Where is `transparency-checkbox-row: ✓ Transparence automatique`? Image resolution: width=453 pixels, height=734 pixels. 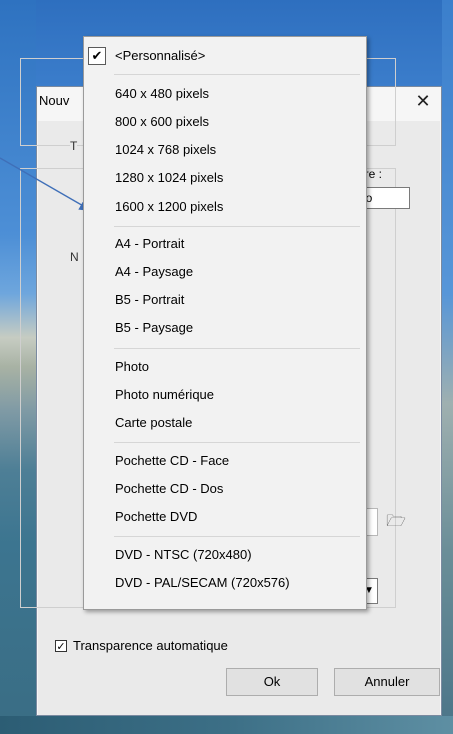
transparency-checkbox-row: ✓ Transparence automatique is located at coordinates (141, 645).